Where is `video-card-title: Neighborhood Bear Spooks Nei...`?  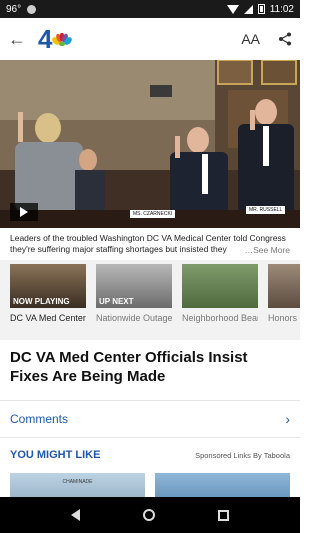
video-card-title: Neighborhood Bear Spooks Nei... is located at coordinates (220, 318).